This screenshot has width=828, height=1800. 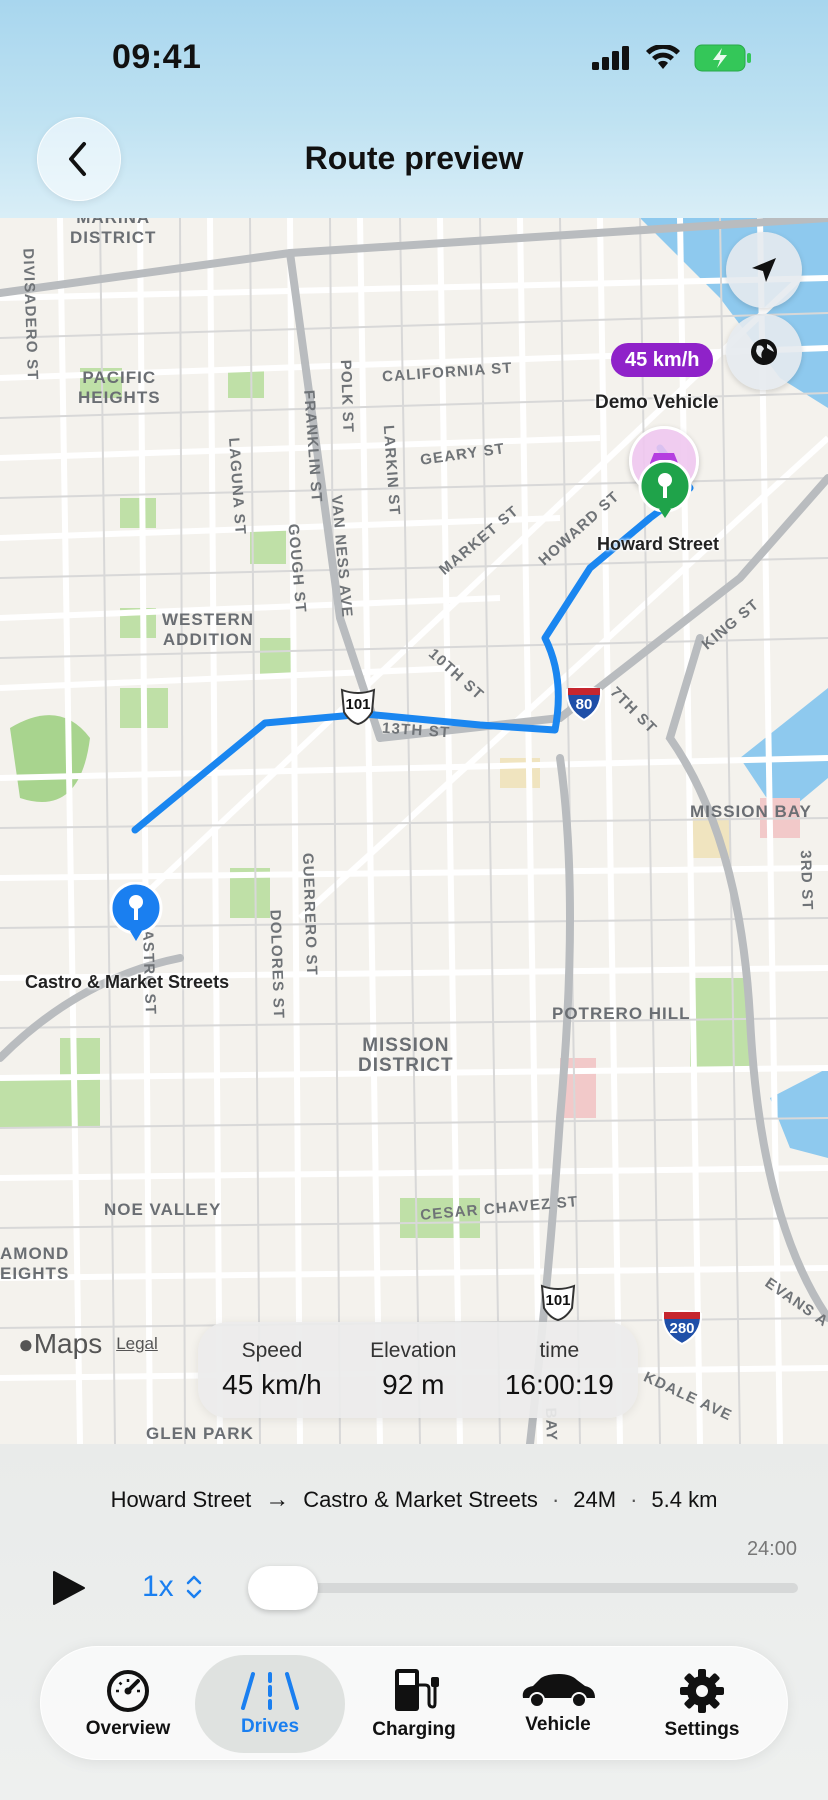 What do you see at coordinates (417, 1690) in the screenshot?
I see `fuel-charger-icon` at bounding box center [417, 1690].